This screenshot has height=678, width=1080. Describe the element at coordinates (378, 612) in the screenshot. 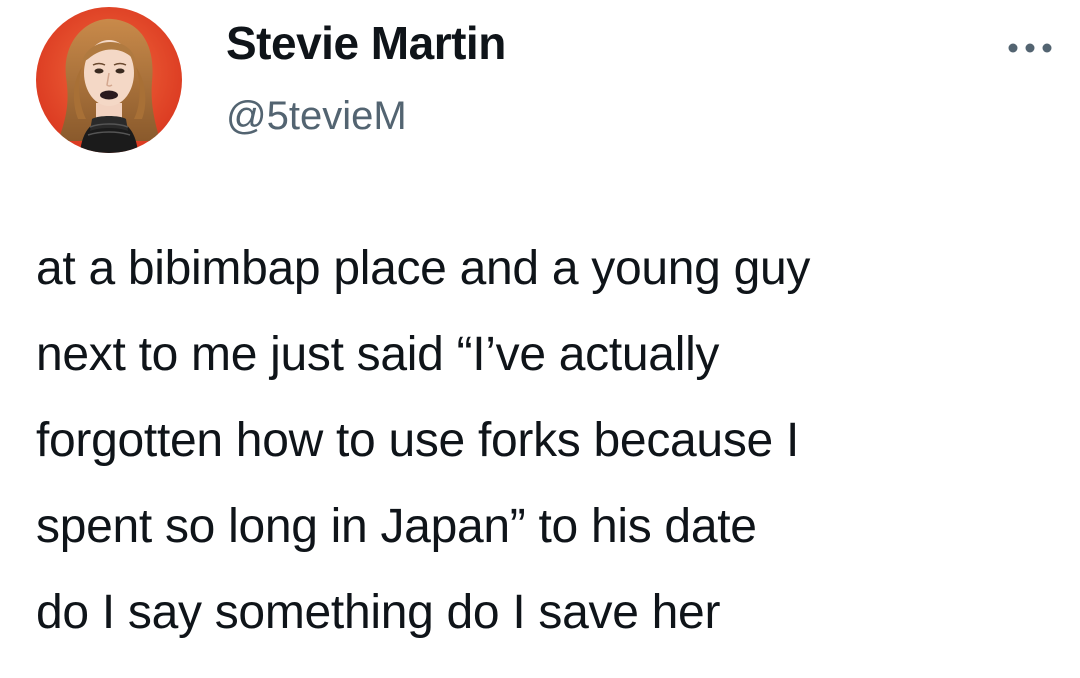

I see `tweet-text-line: do I say something do I save her` at that location.